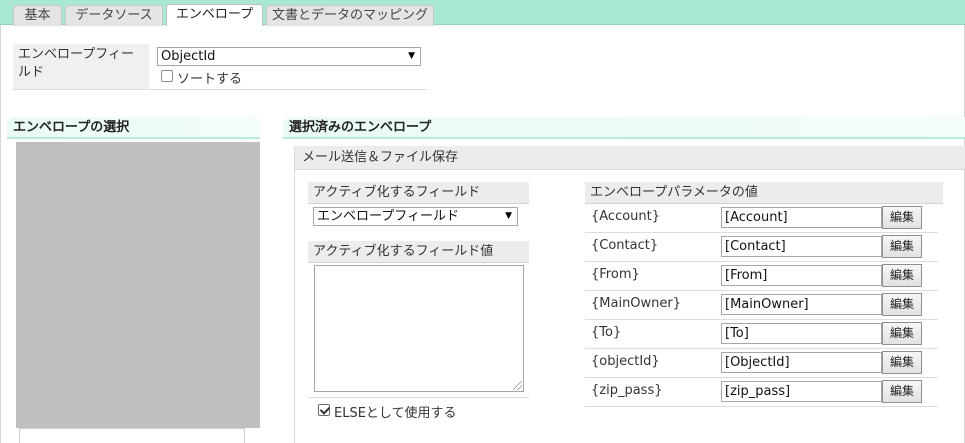  I want to click on else-checkbox, so click(324, 410).